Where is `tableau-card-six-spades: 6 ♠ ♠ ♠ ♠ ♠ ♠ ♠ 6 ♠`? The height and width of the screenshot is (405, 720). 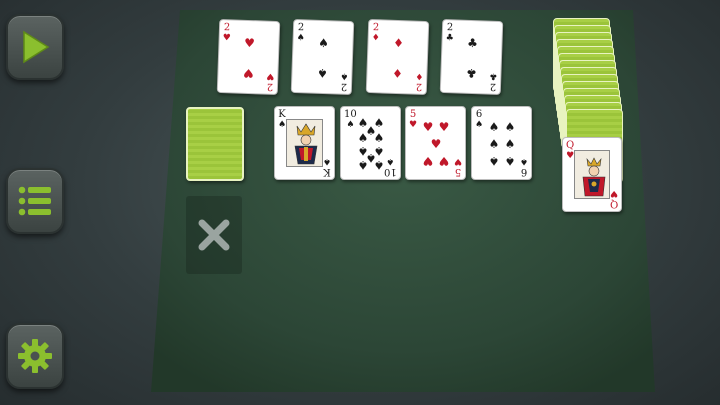 tableau-card-six-spades: 6 ♠ ♠ ♠ ♠ ♠ ♠ ♠ 6 ♠ is located at coordinates (501, 143).